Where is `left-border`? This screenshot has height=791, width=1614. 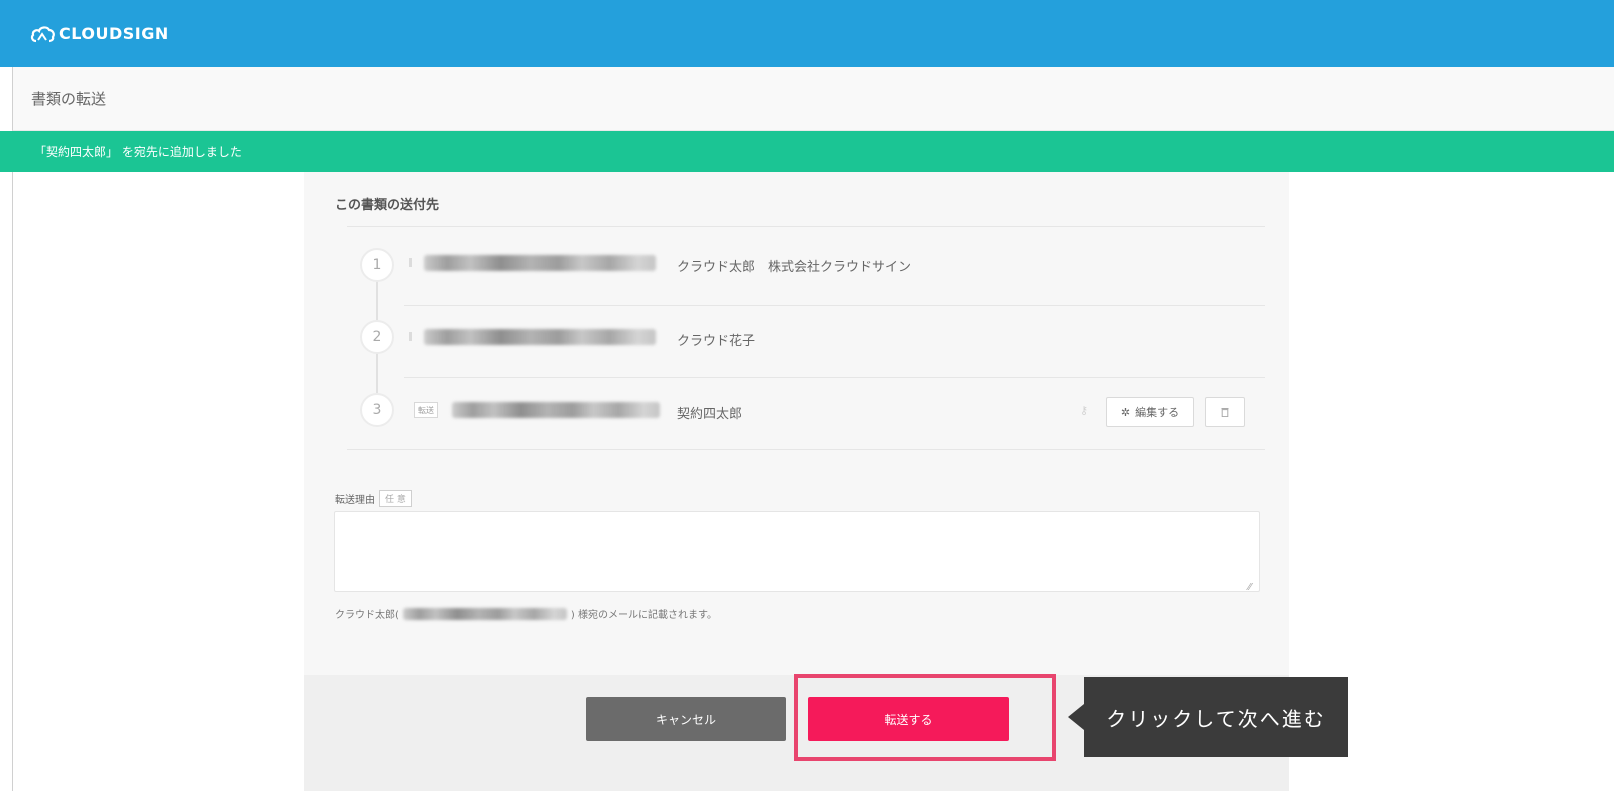 left-border is located at coordinates (12, 481).